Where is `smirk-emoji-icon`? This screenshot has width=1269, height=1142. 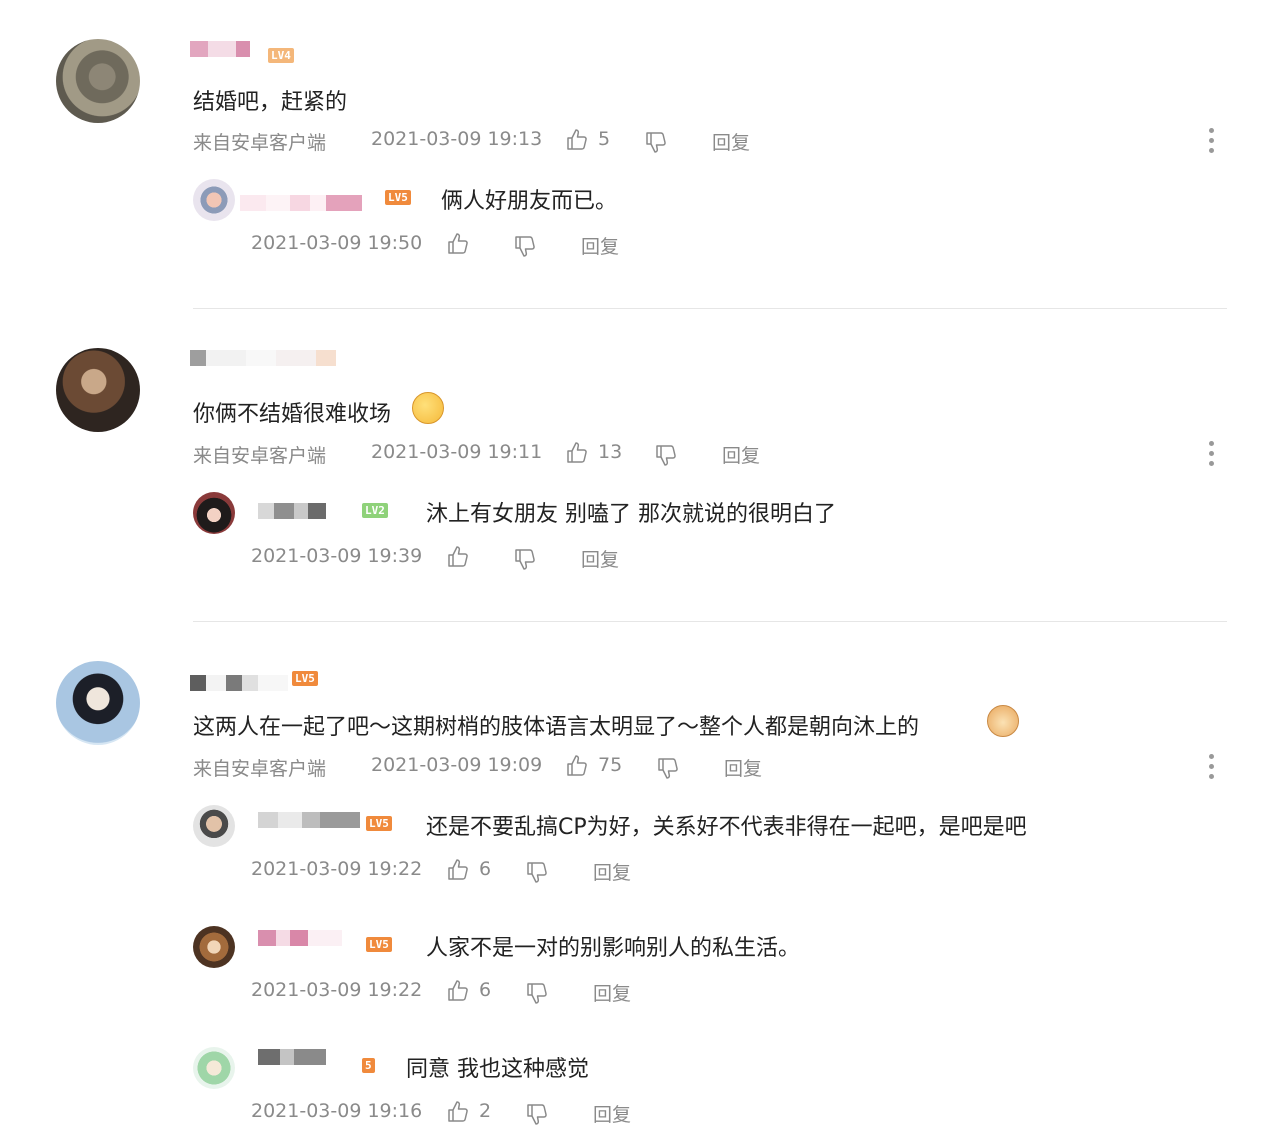
smirk-emoji-icon is located at coordinates (428, 408).